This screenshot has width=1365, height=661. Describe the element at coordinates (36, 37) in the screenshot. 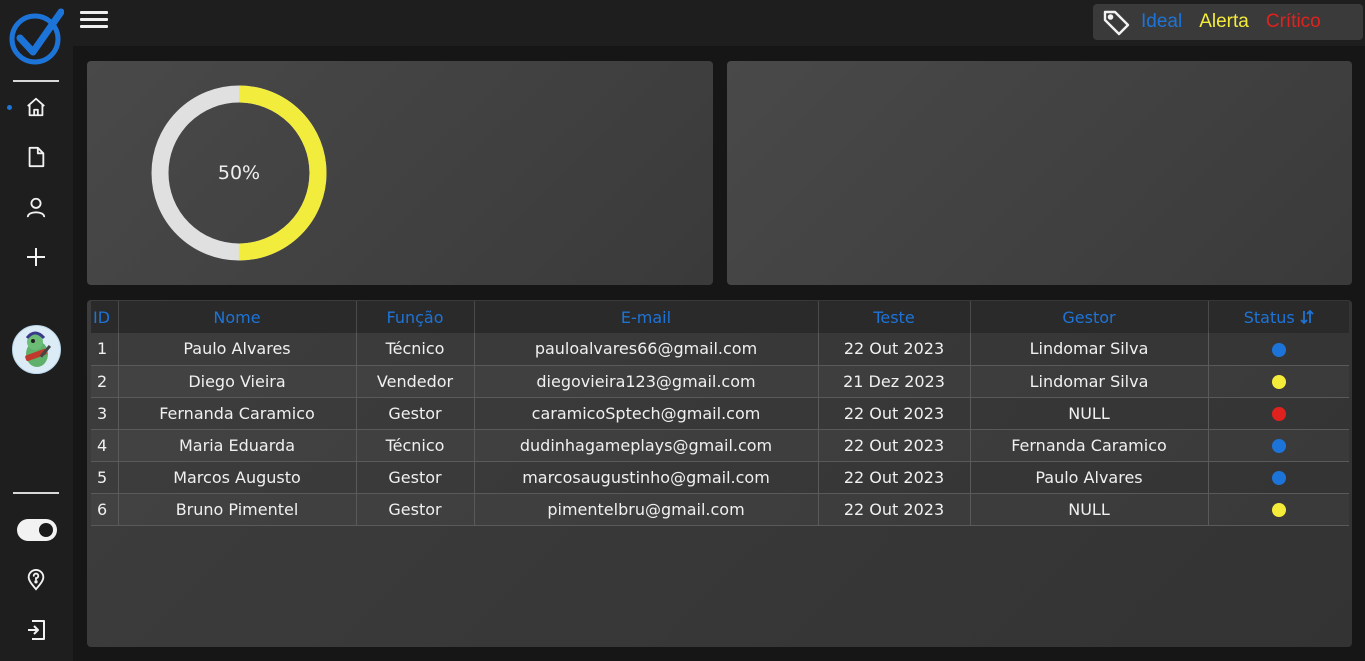

I see `checkmark-logo-icon` at that location.